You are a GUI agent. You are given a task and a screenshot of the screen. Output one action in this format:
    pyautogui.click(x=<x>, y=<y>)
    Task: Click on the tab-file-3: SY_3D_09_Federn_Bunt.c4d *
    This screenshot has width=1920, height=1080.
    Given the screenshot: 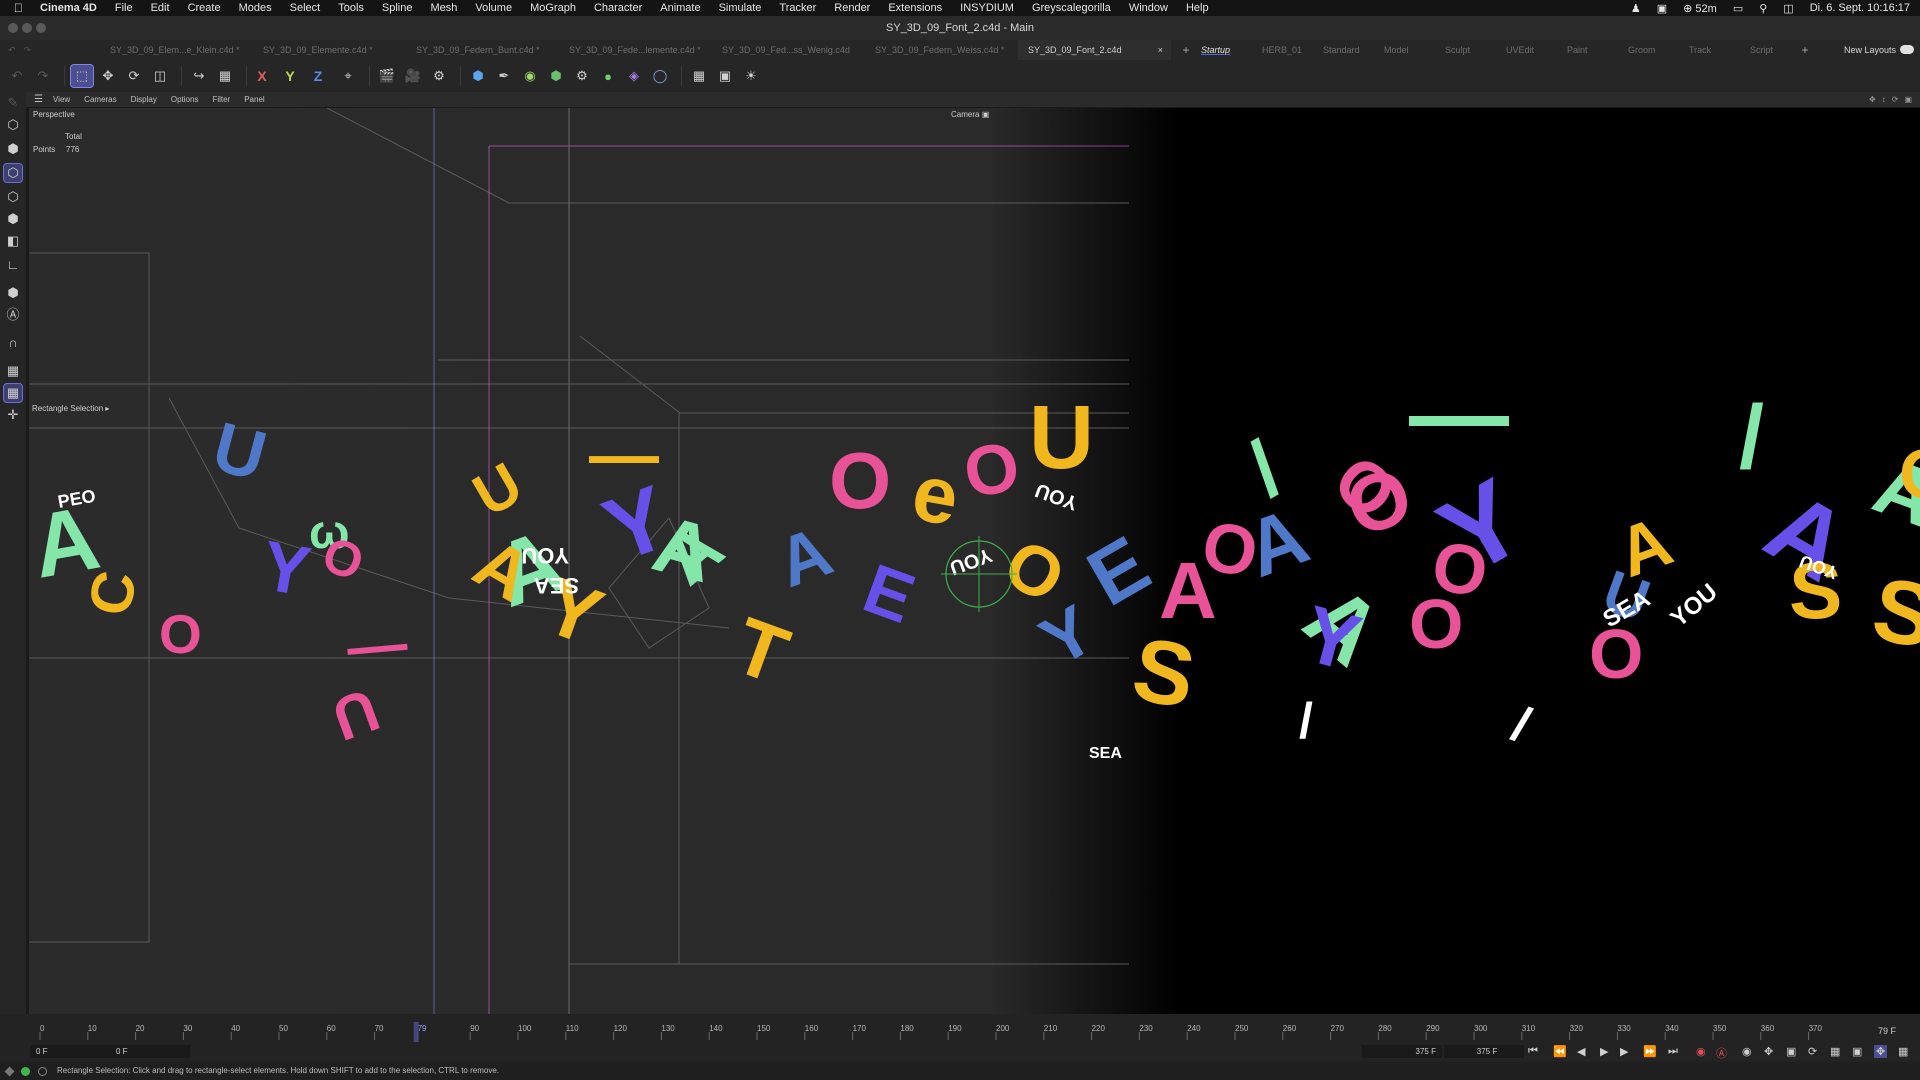 What is the action you would take?
    pyautogui.click(x=482, y=50)
    